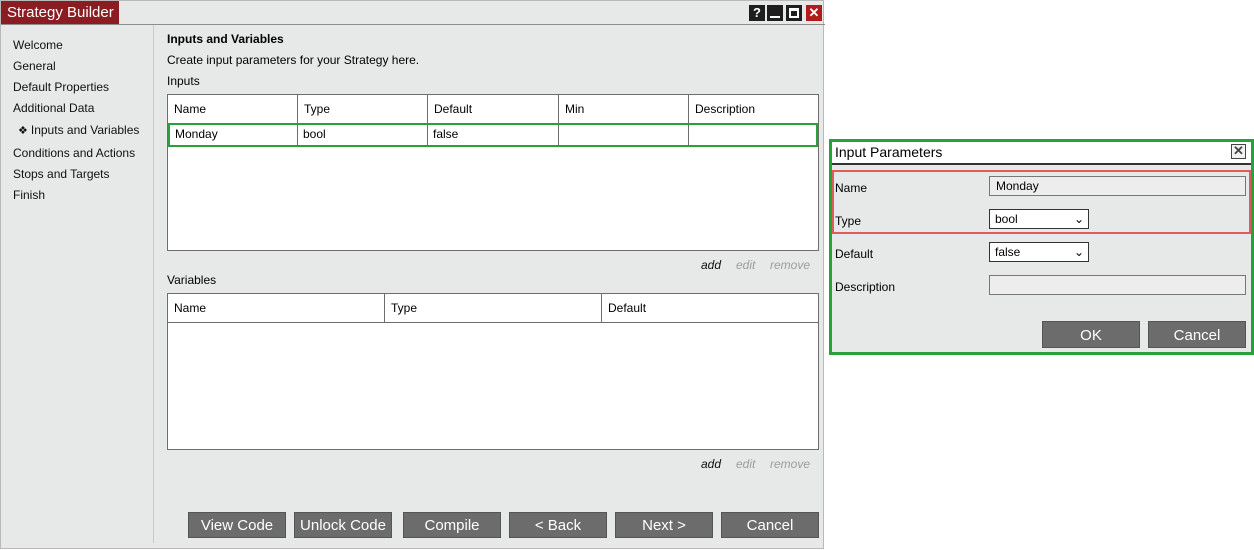 Image resolution: width=1254 pixels, height=550 pixels. I want to click on ok-button: OK, so click(1091, 334).